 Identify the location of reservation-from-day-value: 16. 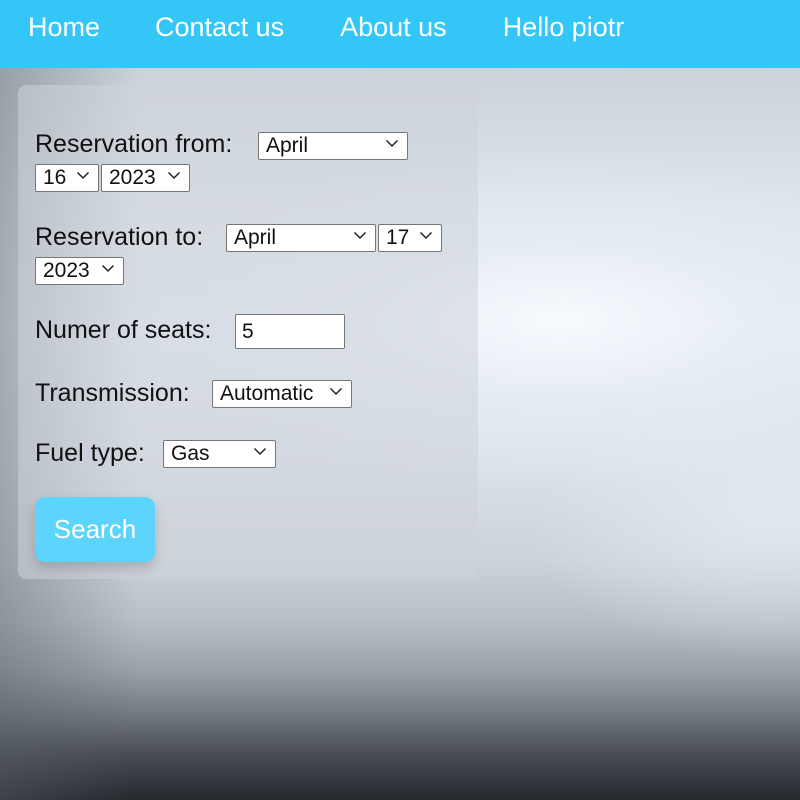
(55, 177).